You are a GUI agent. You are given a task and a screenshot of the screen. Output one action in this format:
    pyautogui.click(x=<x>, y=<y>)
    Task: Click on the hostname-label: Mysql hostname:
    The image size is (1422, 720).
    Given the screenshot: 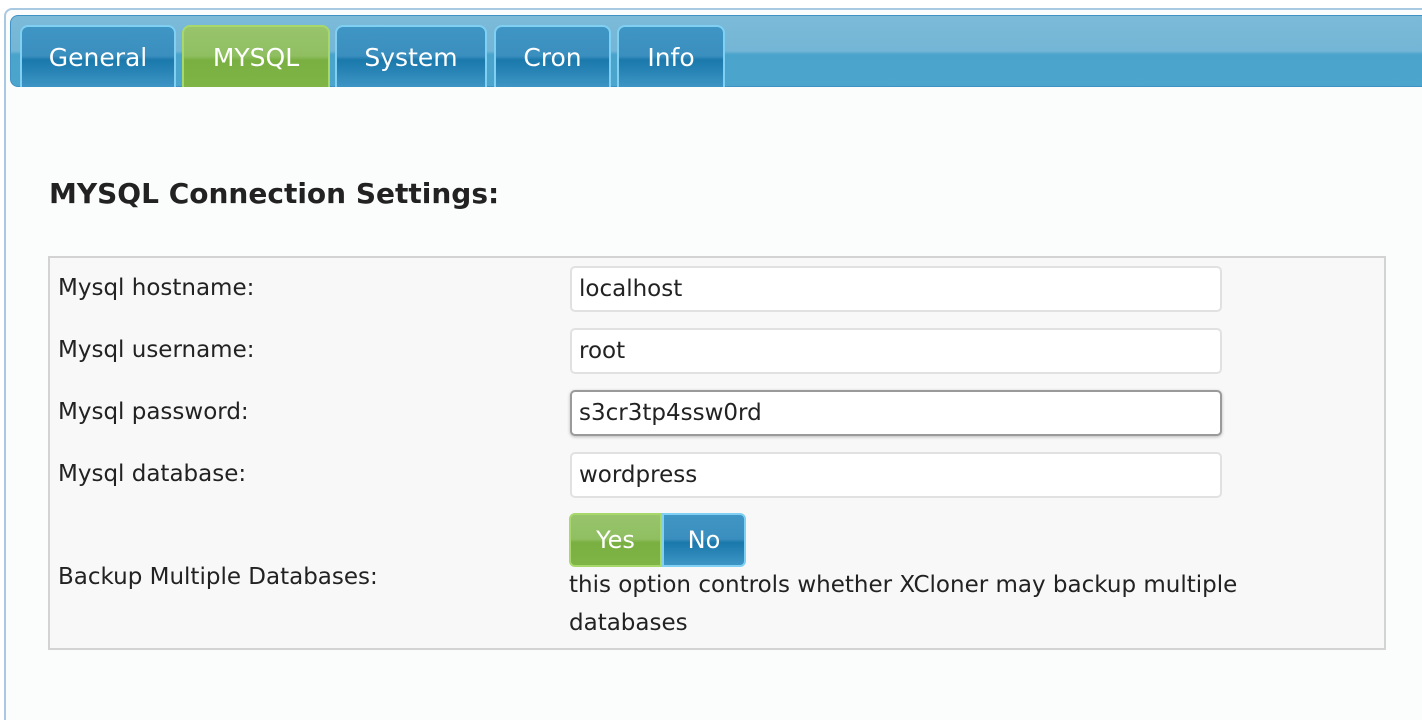 What is the action you would take?
    pyautogui.click(x=156, y=288)
    